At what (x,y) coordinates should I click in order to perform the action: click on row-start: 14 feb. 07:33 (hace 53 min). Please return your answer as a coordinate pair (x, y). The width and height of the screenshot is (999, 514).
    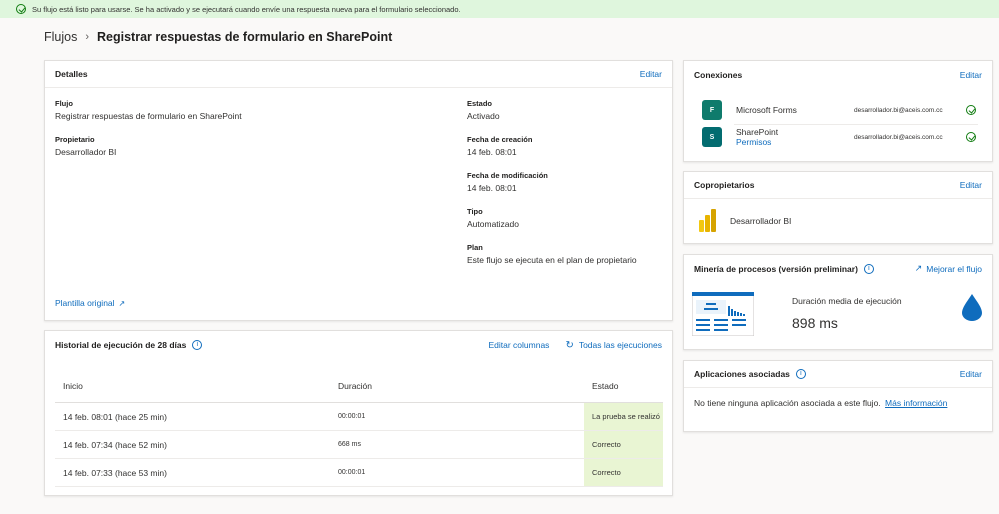
    Looking at the image, I should click on (115, 472).